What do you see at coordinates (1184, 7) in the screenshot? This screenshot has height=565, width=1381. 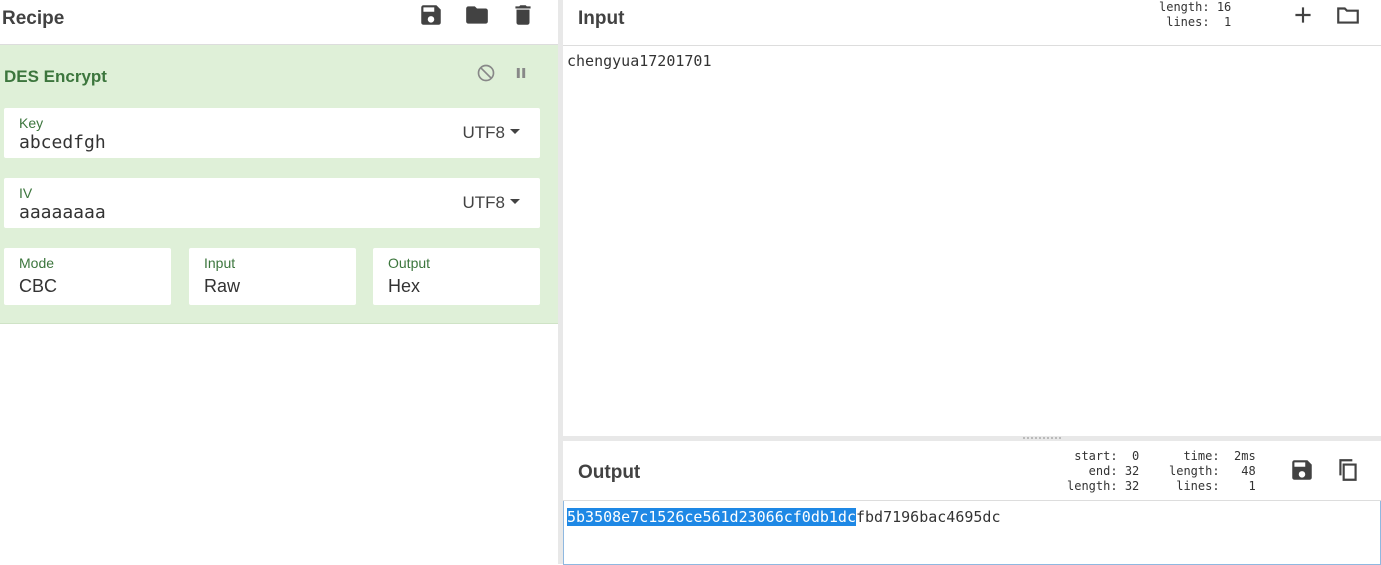 I see `input-length-label: length:` at bounding box center [1184, 7].